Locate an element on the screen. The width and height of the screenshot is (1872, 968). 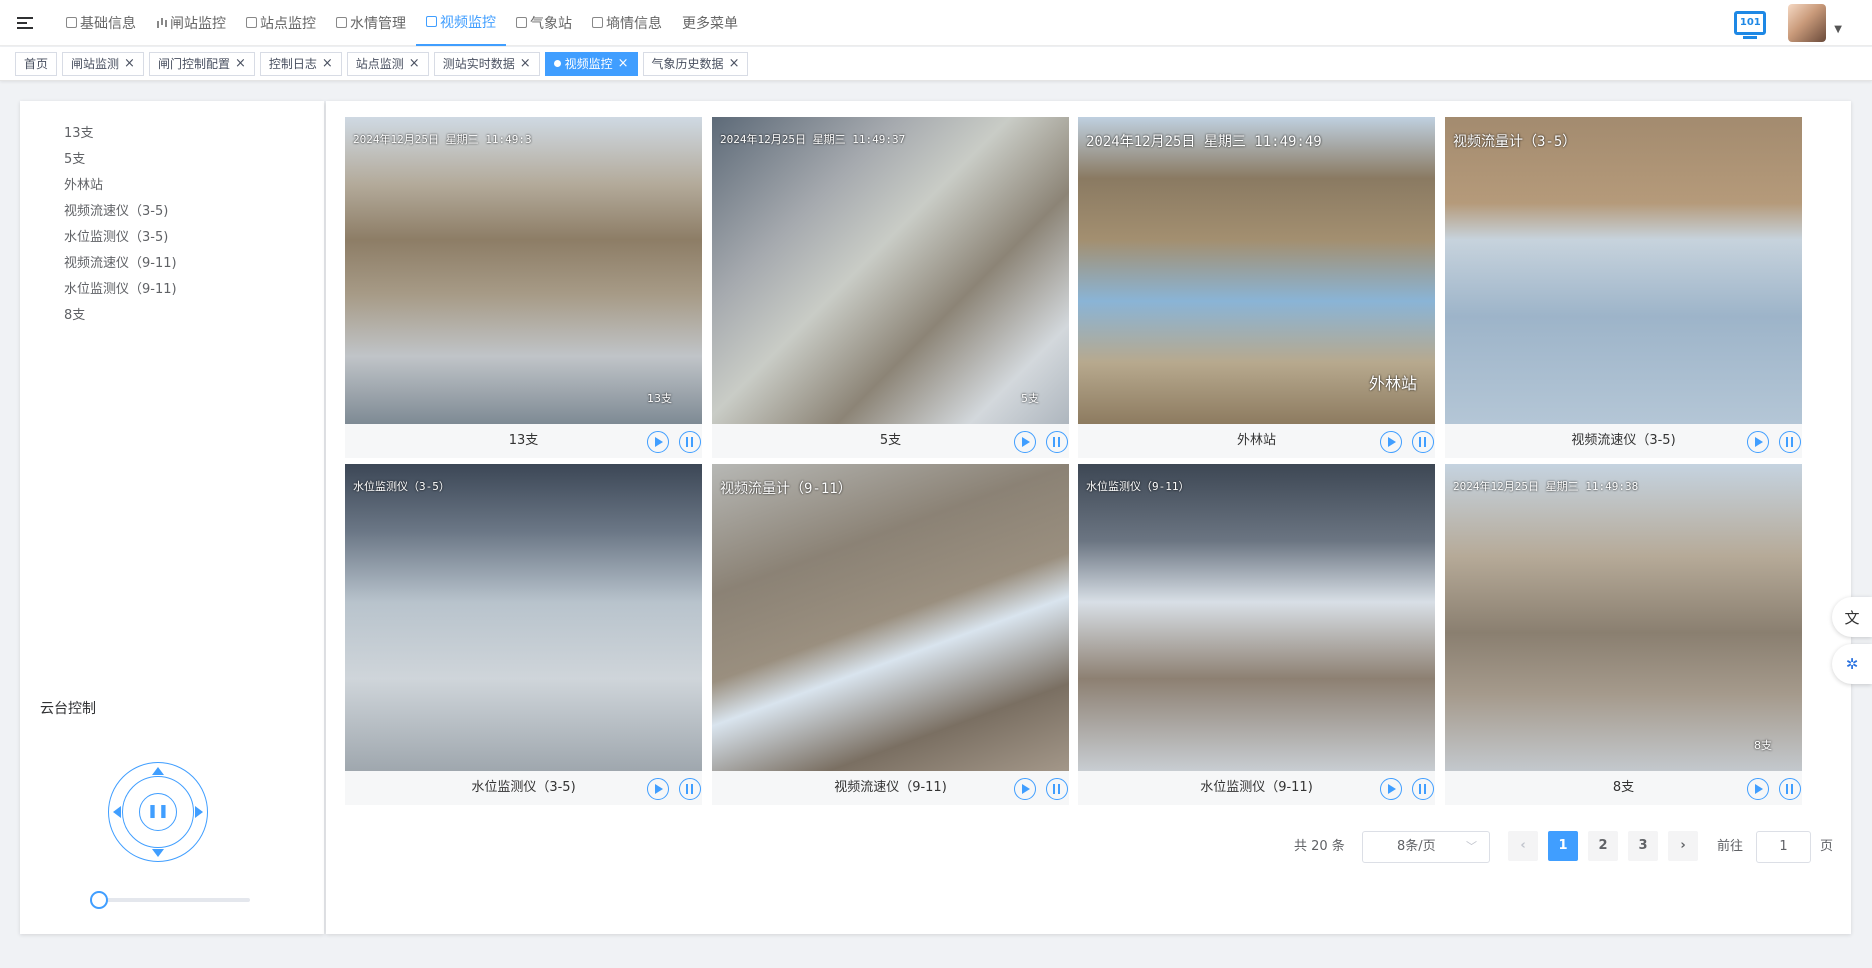
video-stream: 水位监测仪（9-11） is located at coordinates (1256, 617).